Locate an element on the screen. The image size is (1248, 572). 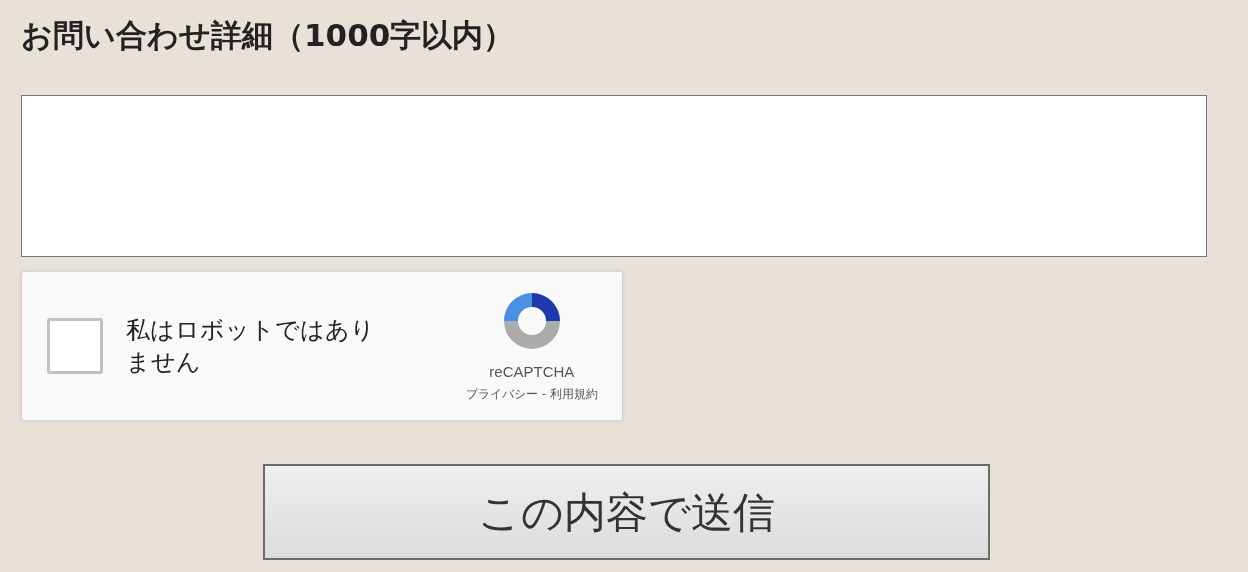
captcha-checkbox is located at coordinates (75, 346).